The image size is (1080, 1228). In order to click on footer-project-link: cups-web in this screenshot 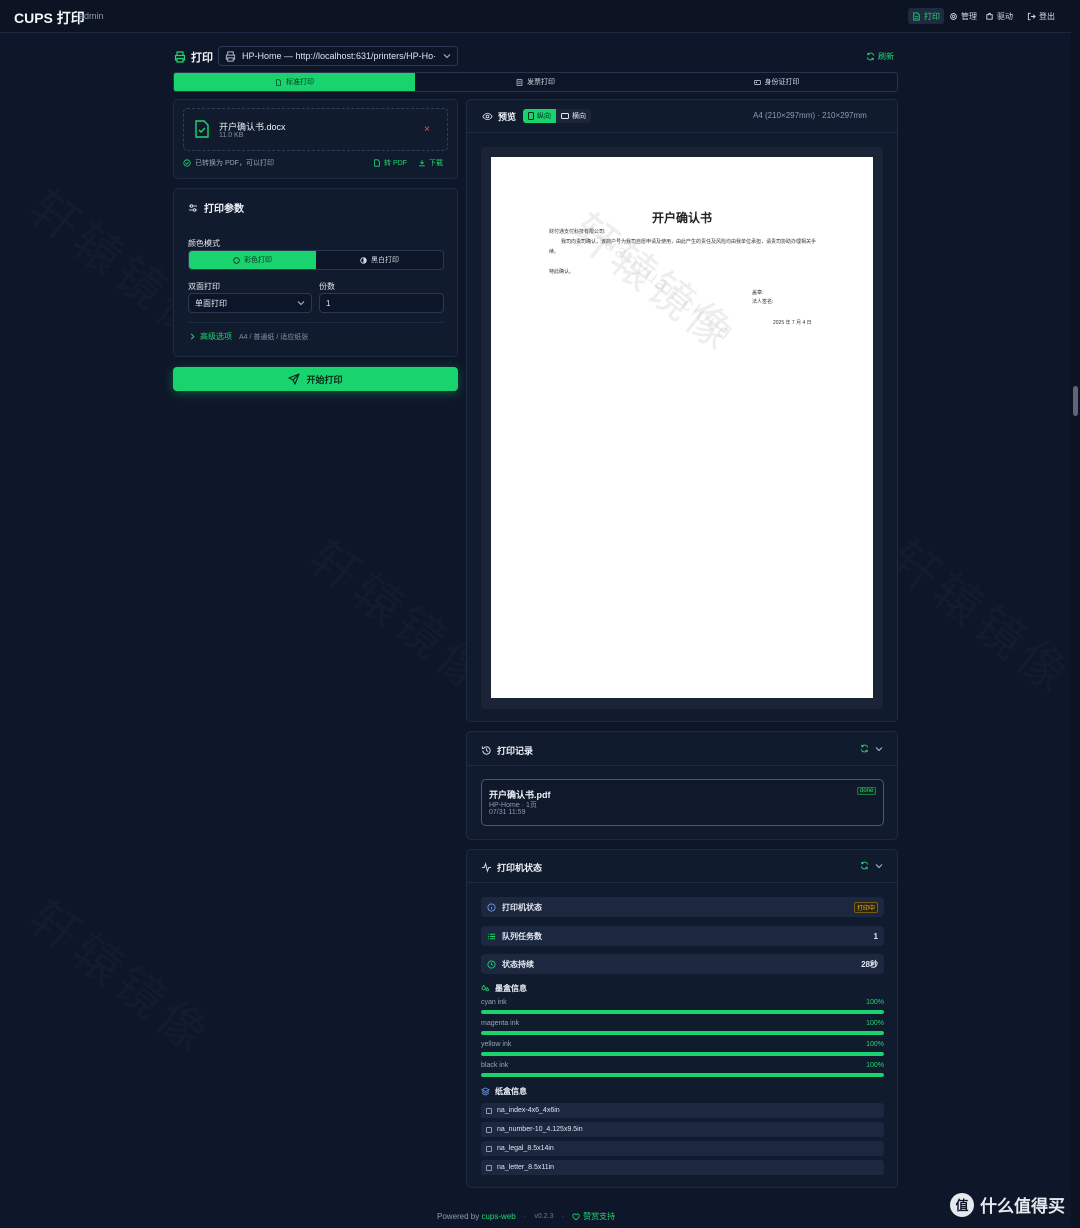, I will do `click(498, 1216)`.